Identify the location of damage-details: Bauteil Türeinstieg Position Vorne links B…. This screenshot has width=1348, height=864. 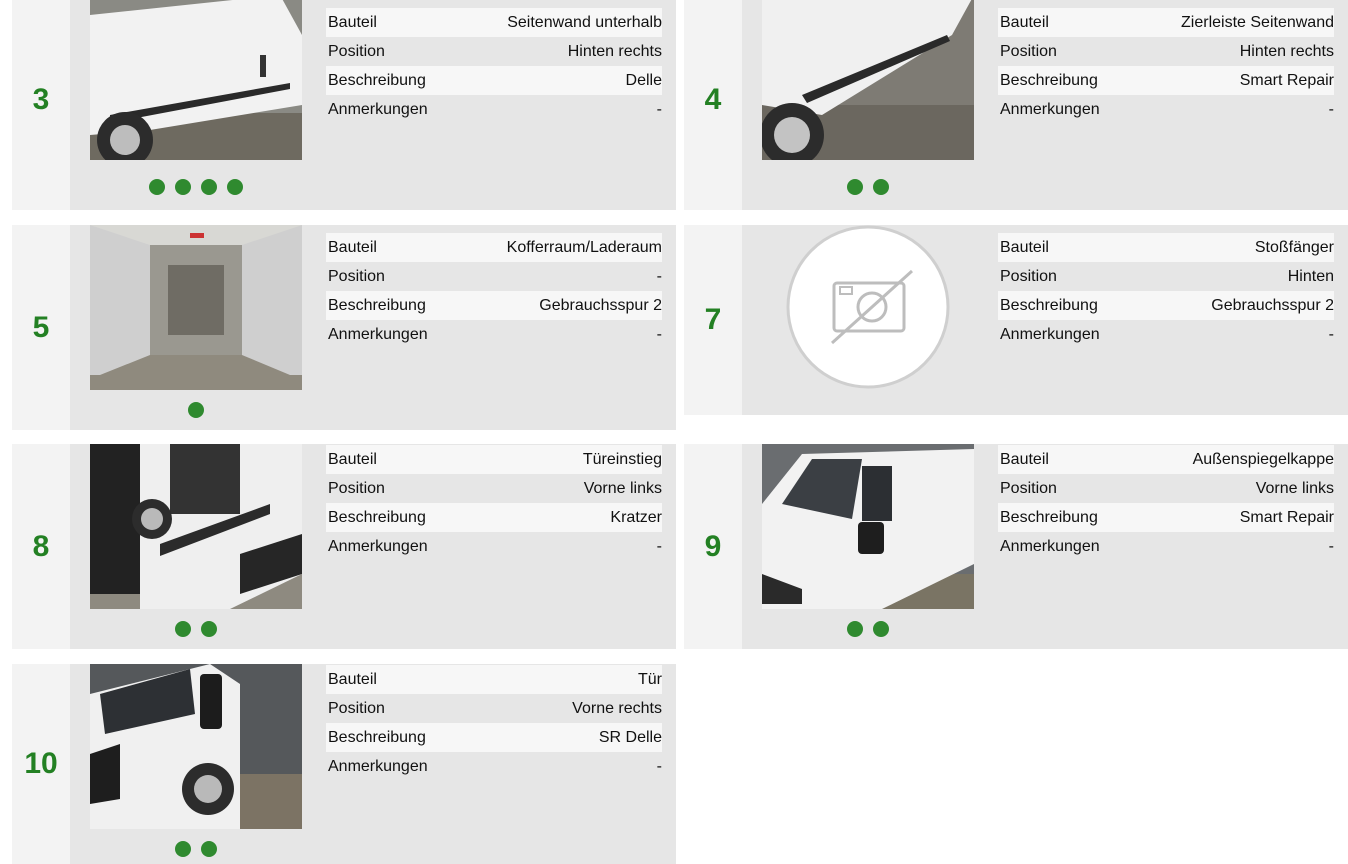
(494, 503).